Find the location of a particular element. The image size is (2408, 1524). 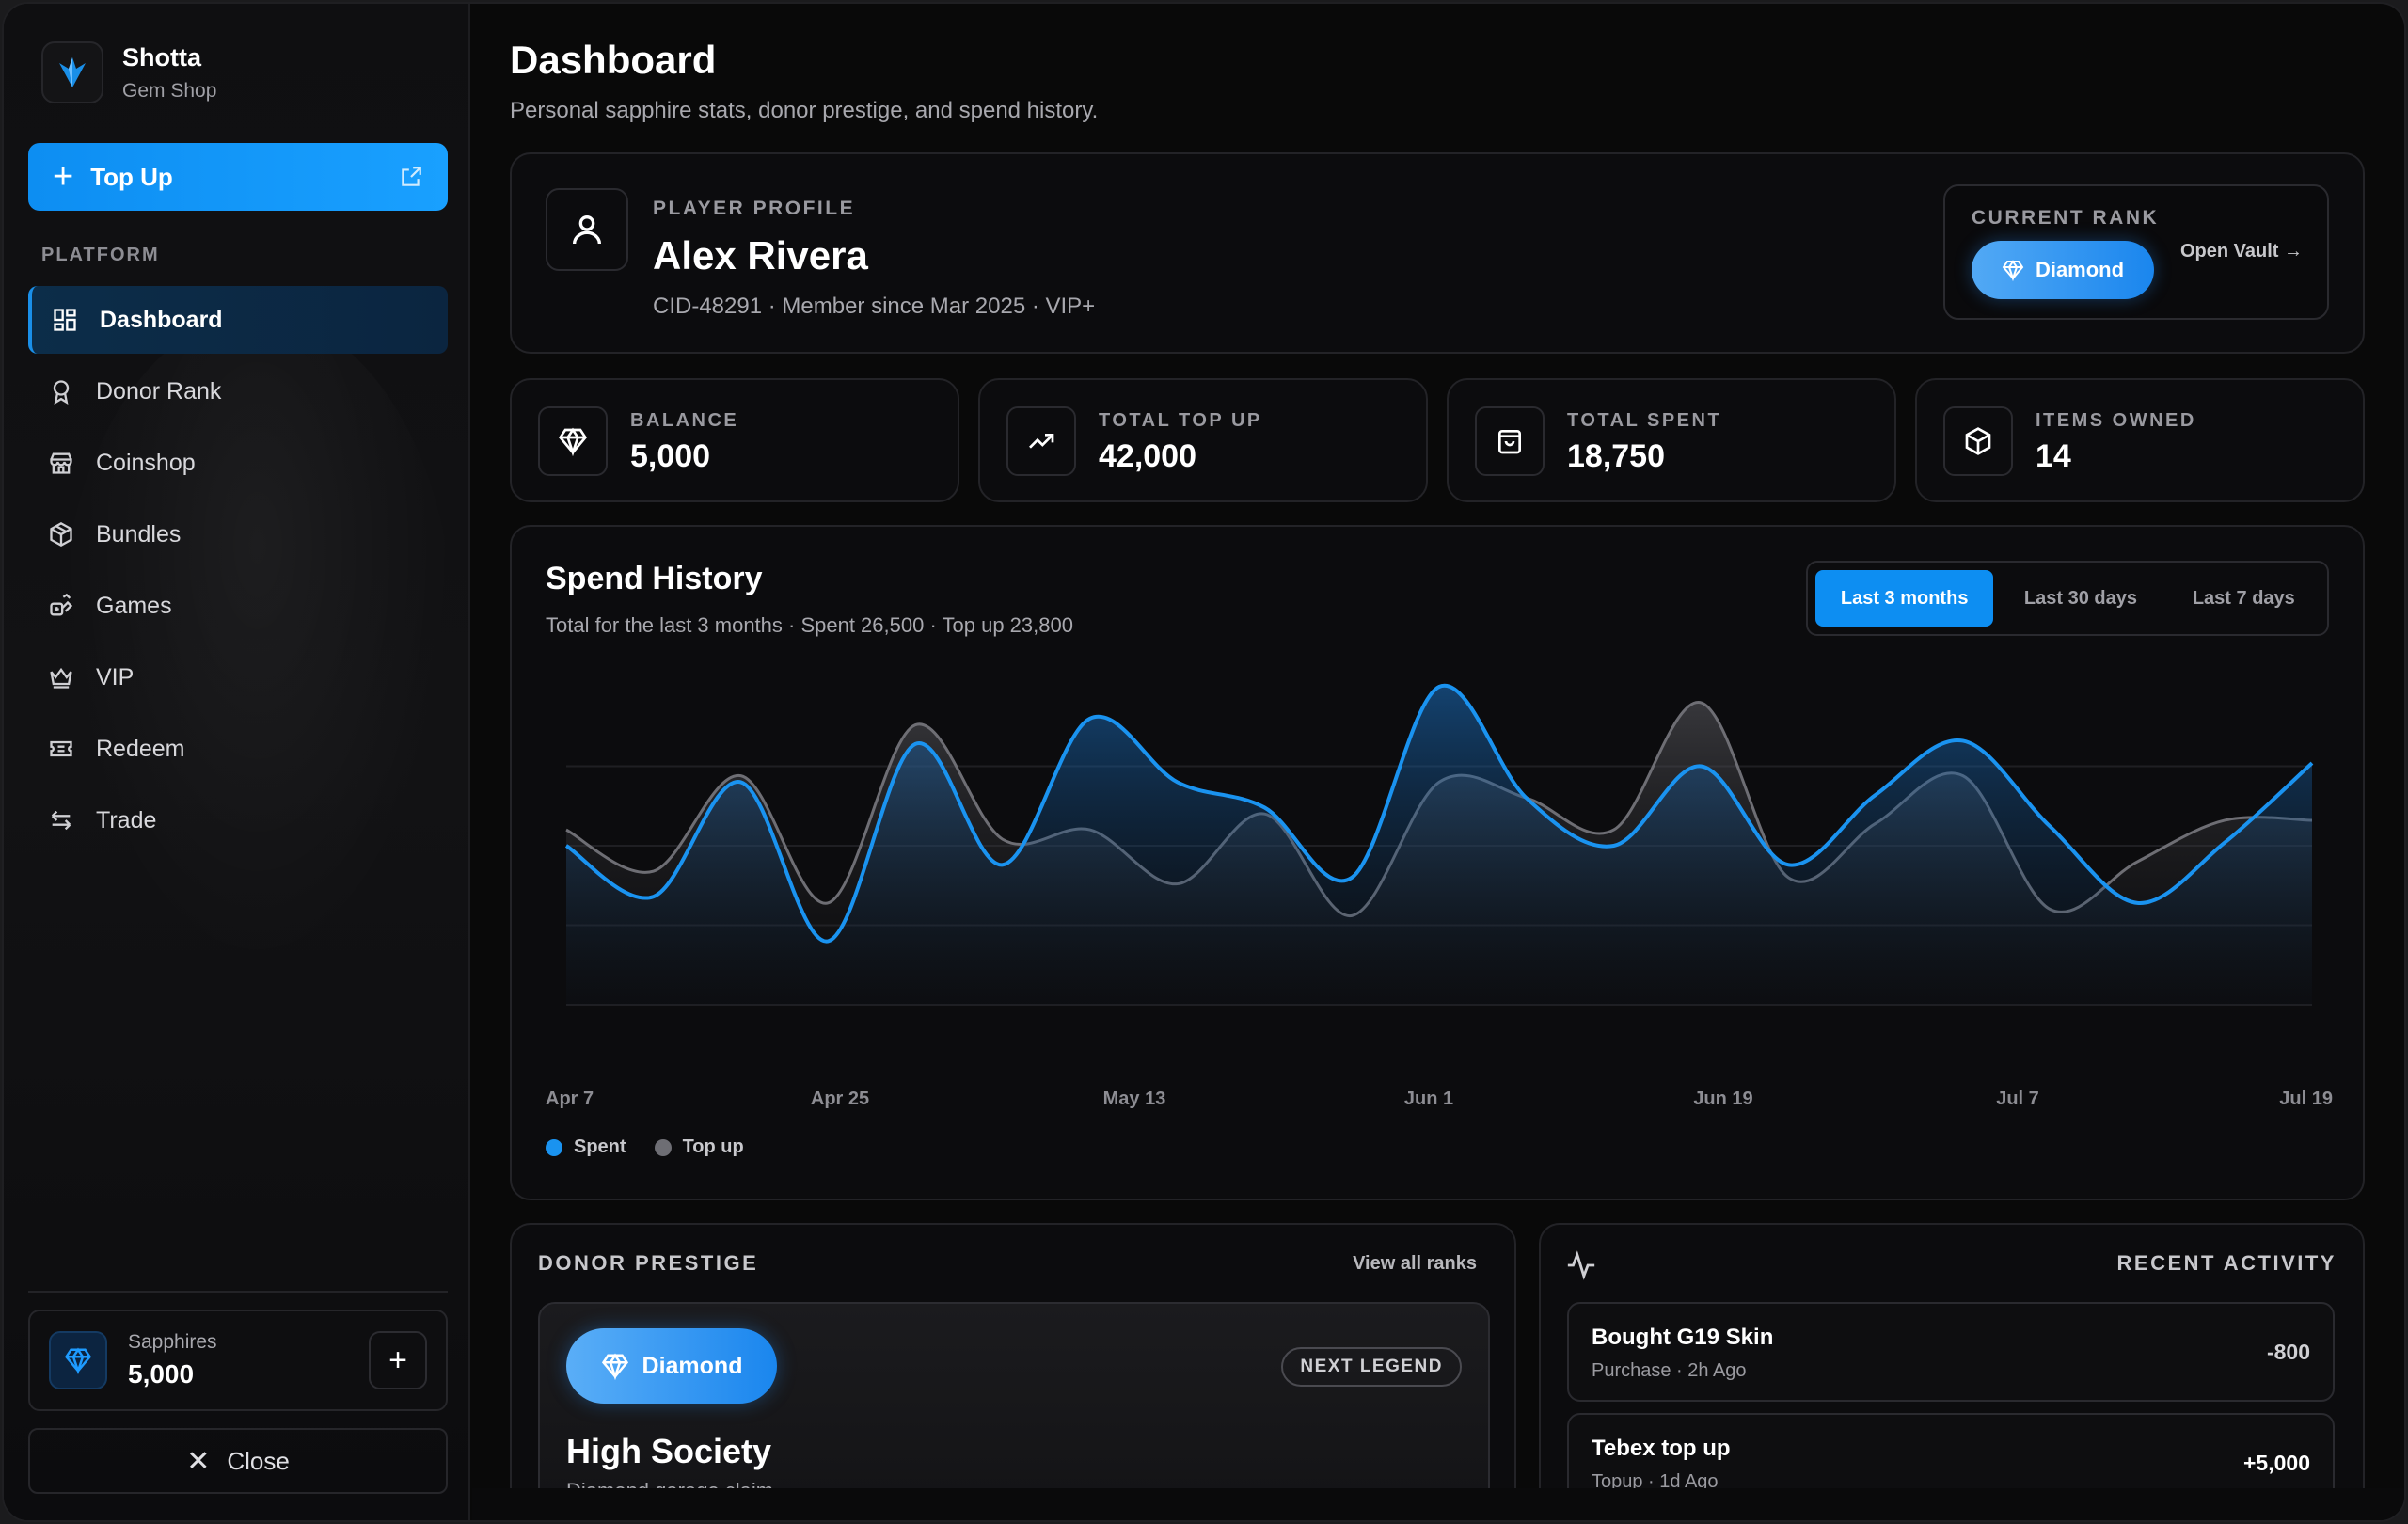

list-item: Bought G19 Skin Purchase · 2h Ago -800 is located at coordinates (1951, 1352).